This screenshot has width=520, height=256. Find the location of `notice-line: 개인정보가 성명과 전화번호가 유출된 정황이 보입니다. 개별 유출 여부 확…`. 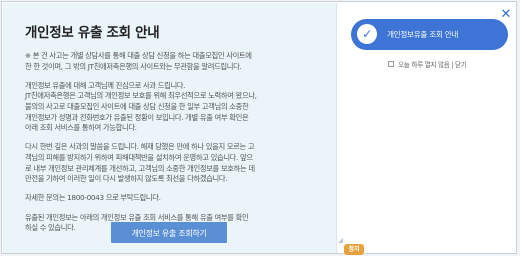

notice-line: 개인정보가 성명과 전화번호가 유출된 정황이 보입니다. 개별 유출 여부 확… is located at coordinates (137, 117).